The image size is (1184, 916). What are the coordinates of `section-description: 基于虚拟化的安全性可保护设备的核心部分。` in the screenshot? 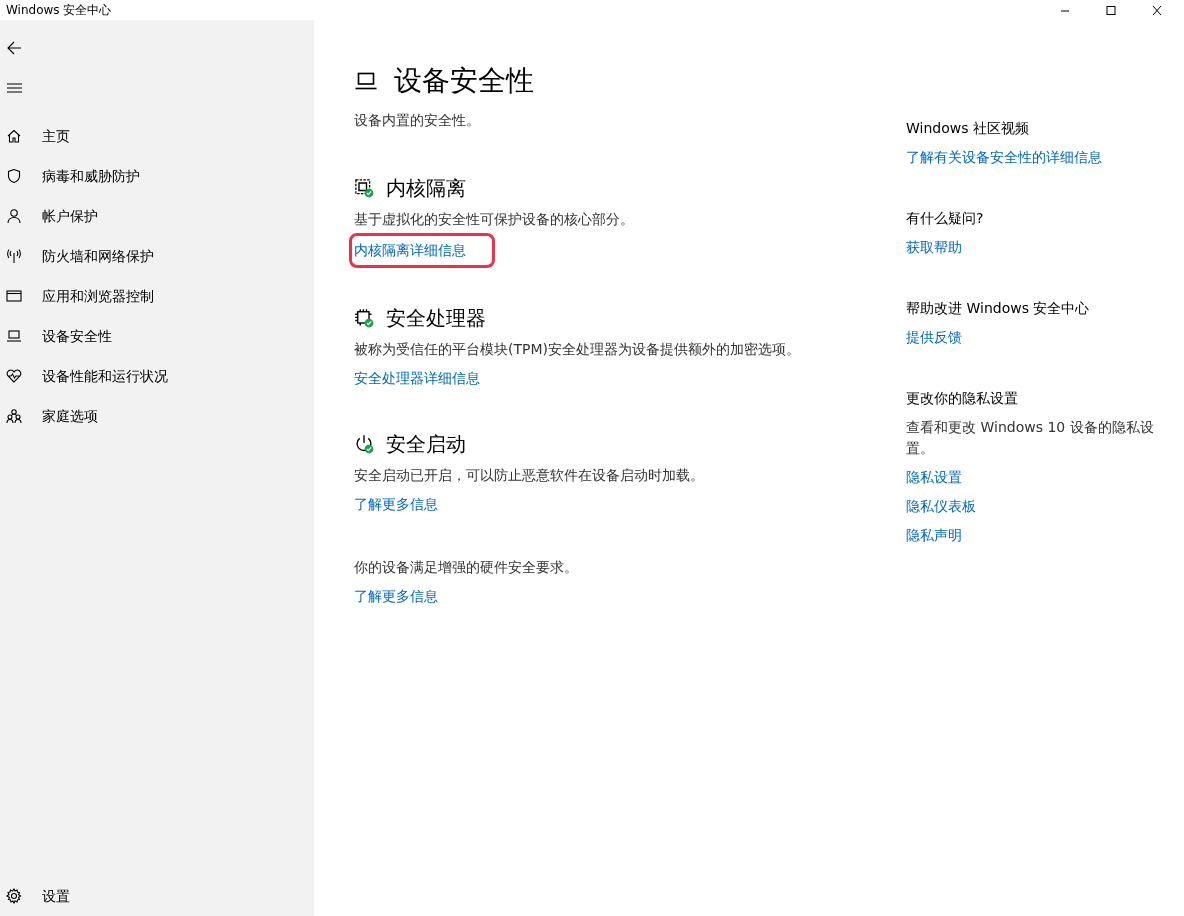 It's located at (494, 219).